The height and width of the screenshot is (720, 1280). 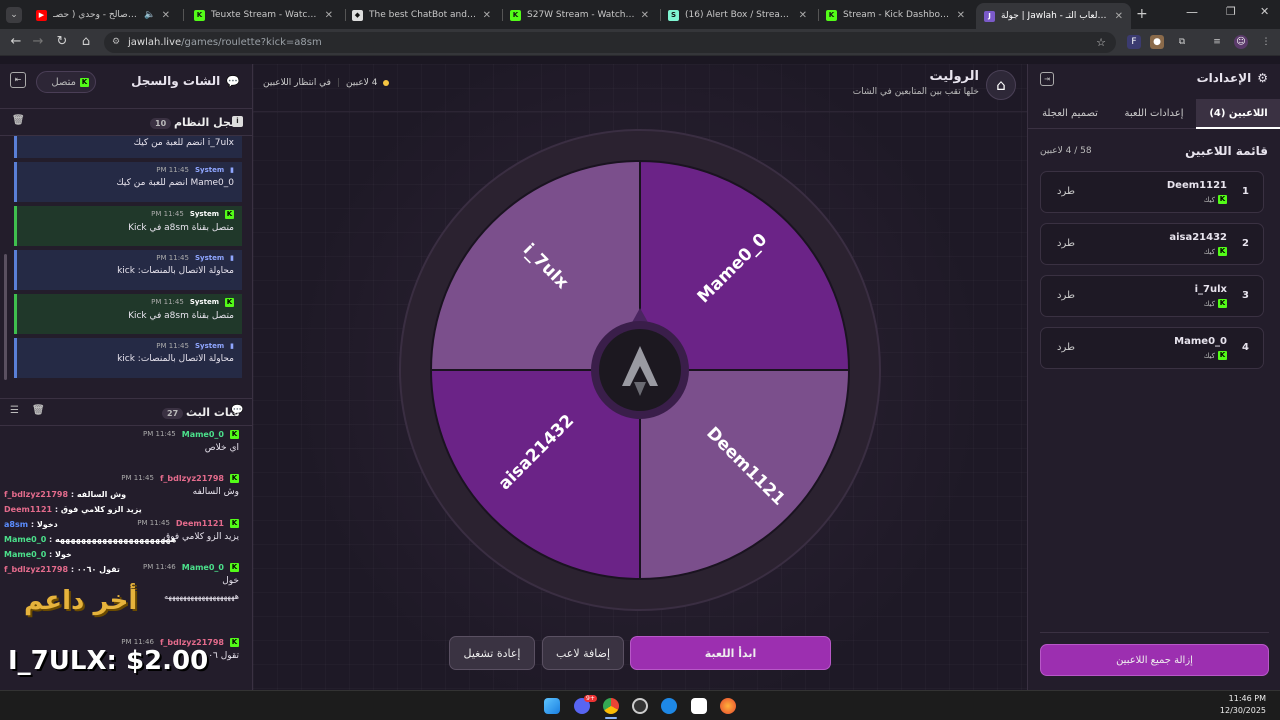 I want to click on capcut-icon, so click(x=699, y=706).